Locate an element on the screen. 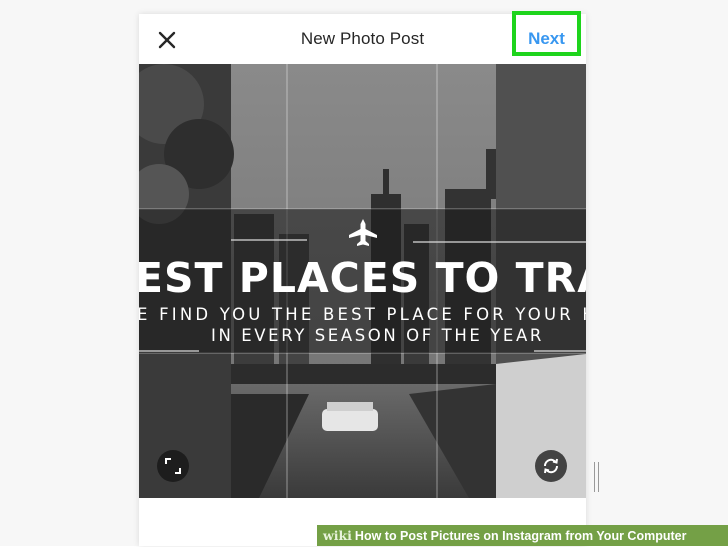 Image resolution: width=728 pixels, height=547 pixels. wikihow-brand: wiki is located at coordinates (337, 535).